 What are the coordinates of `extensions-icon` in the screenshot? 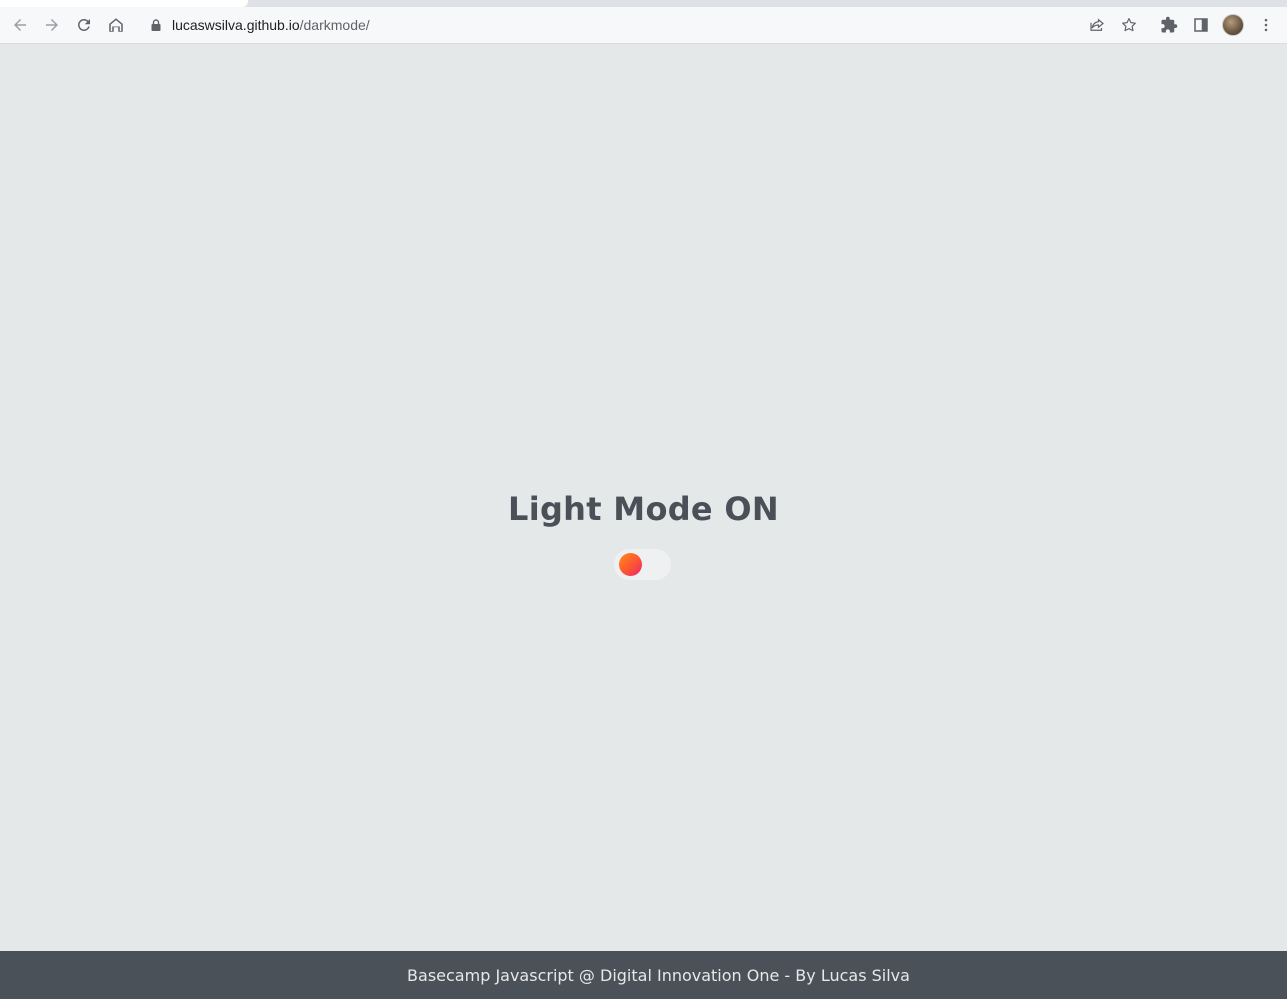 It's located at (1169, 24).